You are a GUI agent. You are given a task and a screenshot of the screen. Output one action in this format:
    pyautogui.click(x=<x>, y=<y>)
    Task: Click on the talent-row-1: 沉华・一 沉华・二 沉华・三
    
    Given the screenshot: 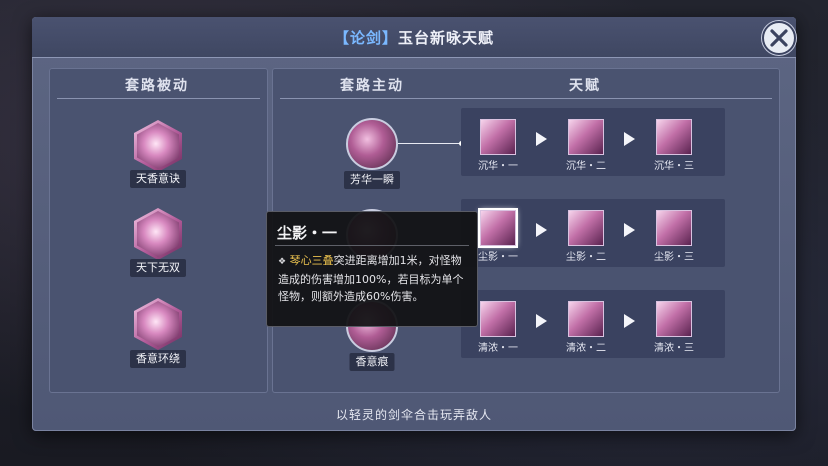 What is the action you would take?
    pyautogui.click(x=593, y=142)
    